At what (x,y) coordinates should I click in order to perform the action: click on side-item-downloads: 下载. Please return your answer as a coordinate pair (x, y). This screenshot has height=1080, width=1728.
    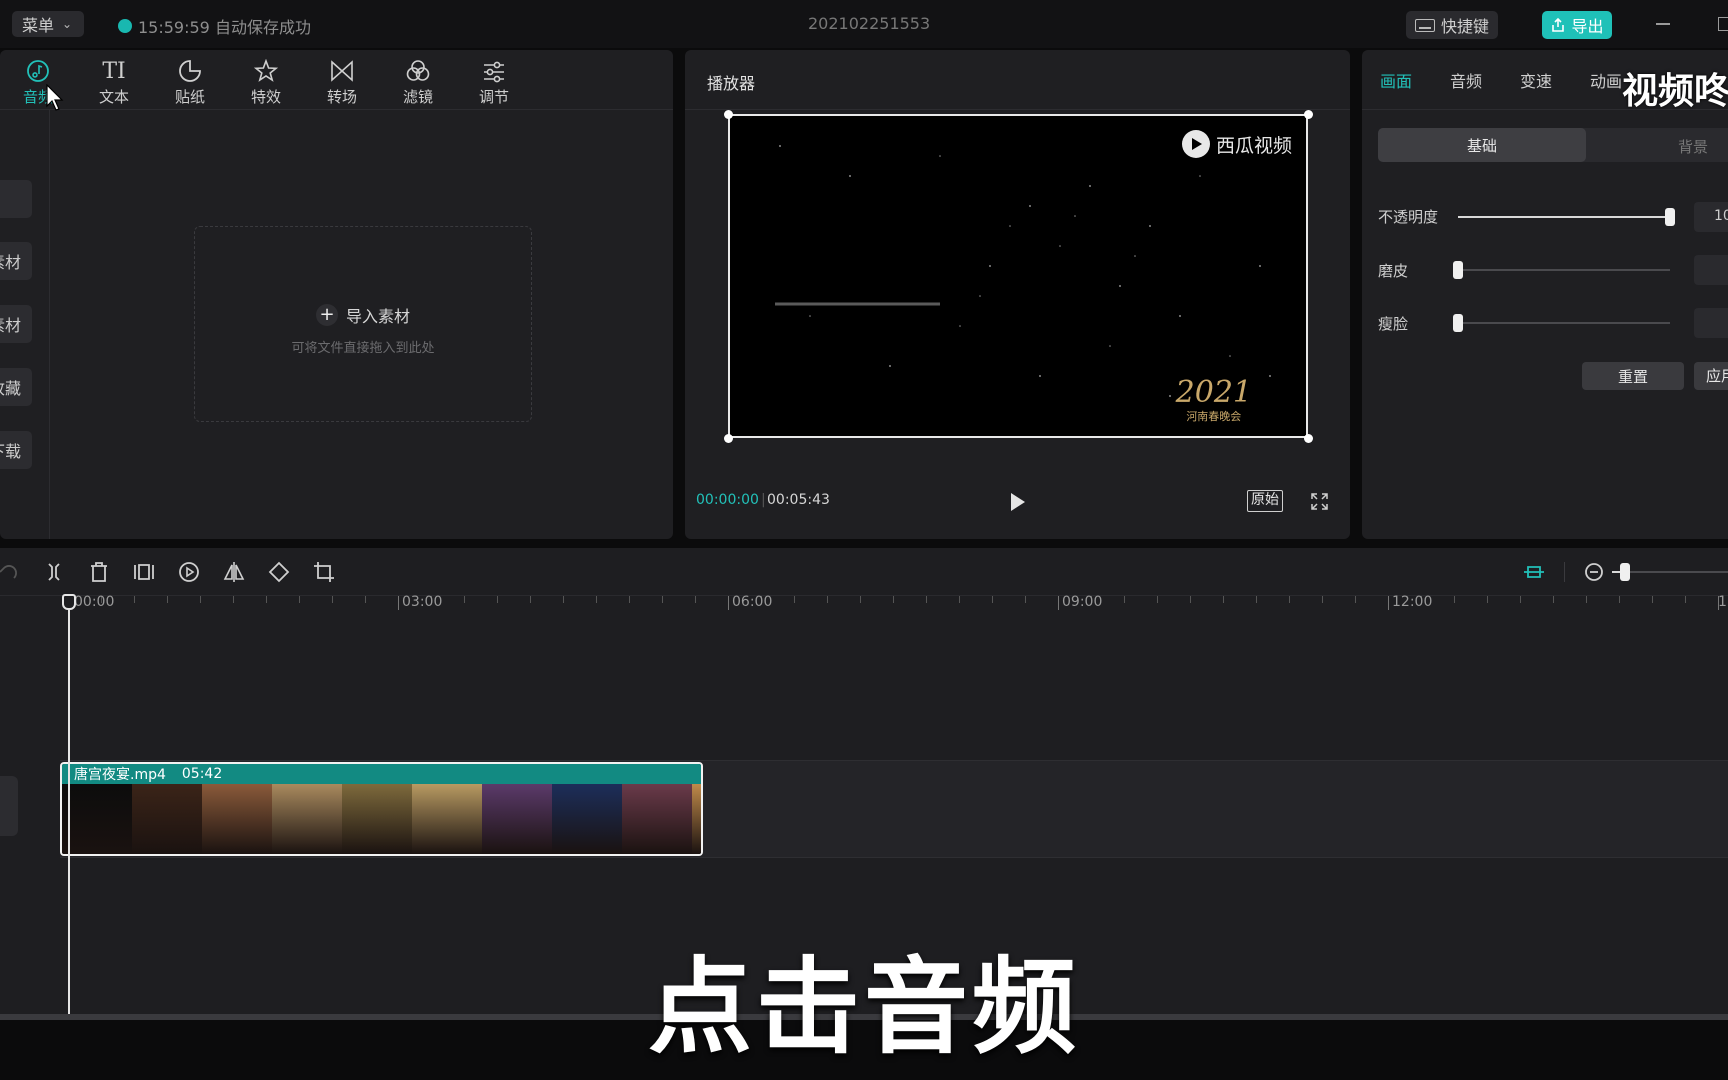
    Looking at the image, I should click on (16, 450).